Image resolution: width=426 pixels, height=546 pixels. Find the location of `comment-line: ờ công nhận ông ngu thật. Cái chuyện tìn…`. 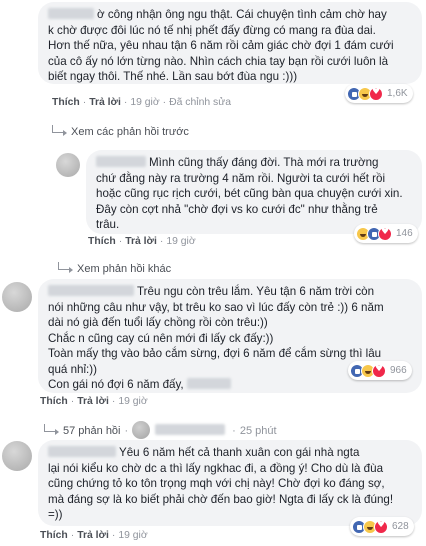

comment-line: ờ công nhận ông ngu thật. Cái chuyện tìn… is located at coordinates (230, 15).